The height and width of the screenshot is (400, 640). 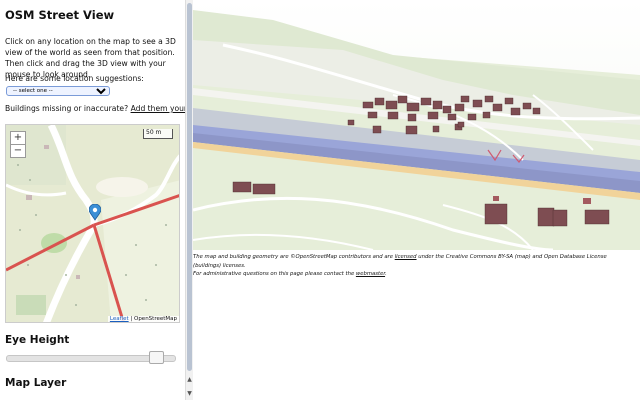 I want to click on missing-label: Buildings missing or inaccurate?, so click(x=67, y=108).